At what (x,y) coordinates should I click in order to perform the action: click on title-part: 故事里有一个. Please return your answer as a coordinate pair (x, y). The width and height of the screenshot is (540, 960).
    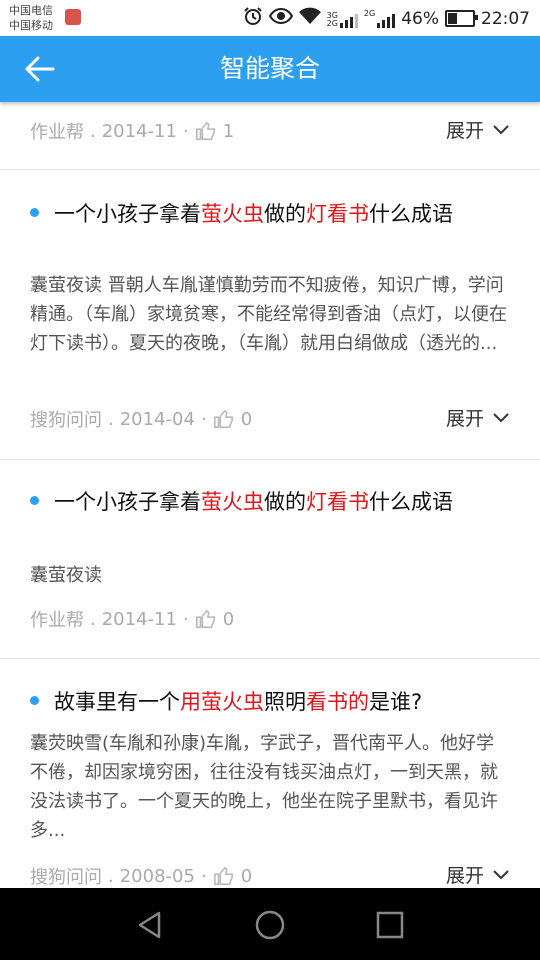
    Looking at the image, I should click on (117, 702).